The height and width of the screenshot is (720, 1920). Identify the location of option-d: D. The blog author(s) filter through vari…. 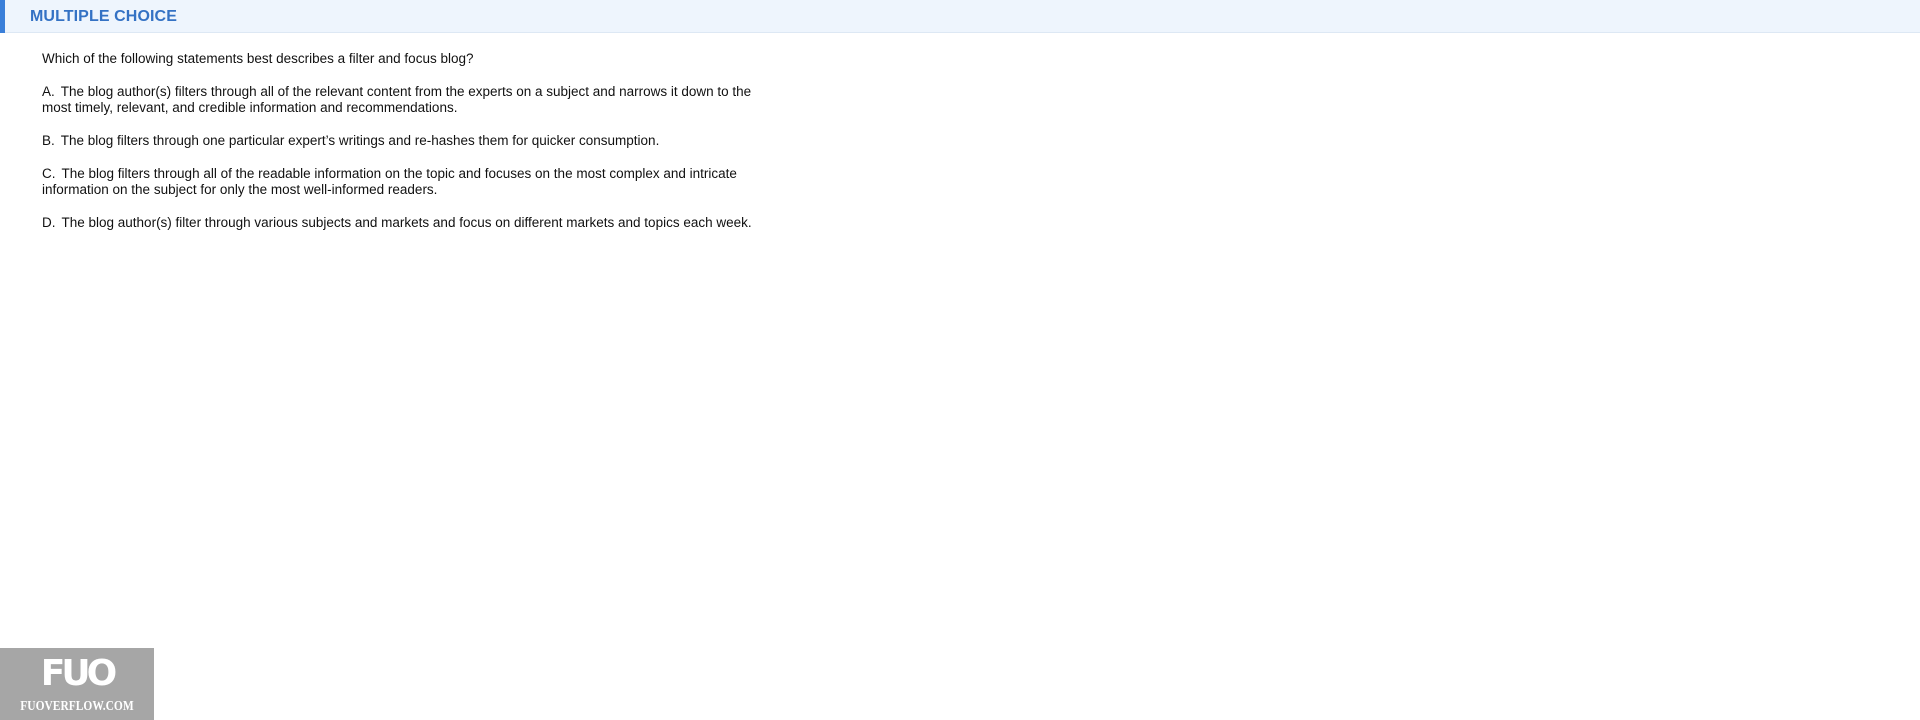
(397, 223).